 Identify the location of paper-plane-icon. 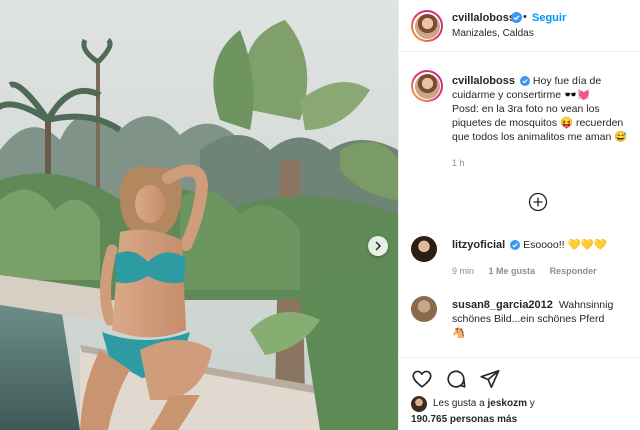
(490, 379).